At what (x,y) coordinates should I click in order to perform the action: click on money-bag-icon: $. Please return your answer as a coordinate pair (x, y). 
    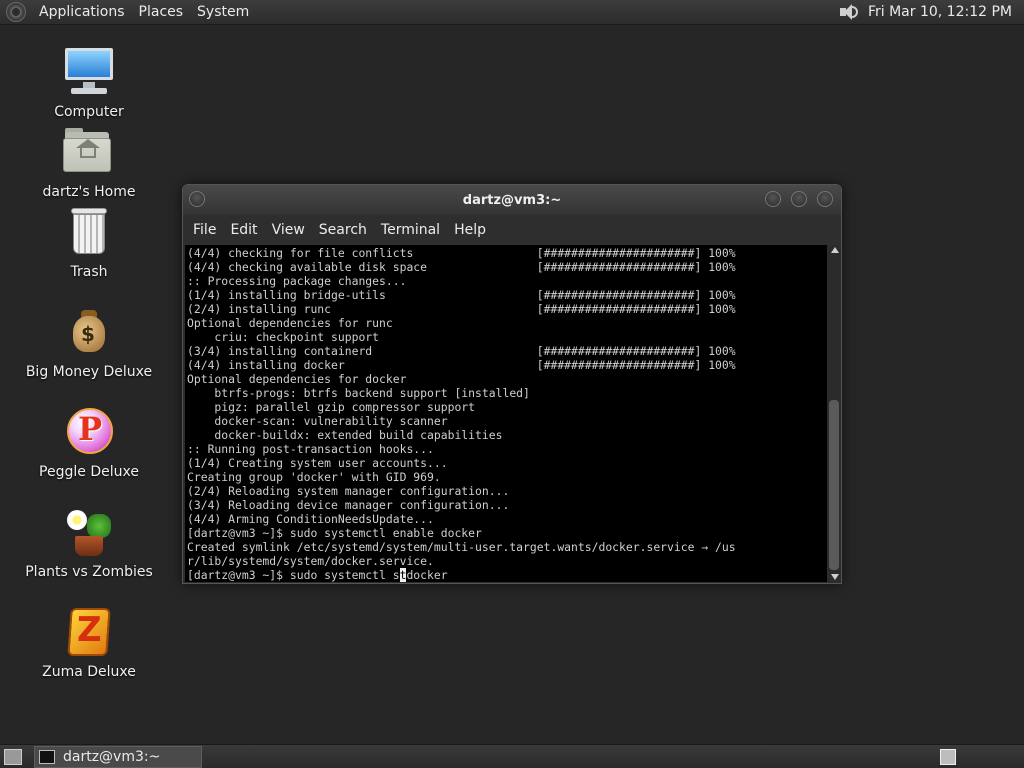
    Looking at the image, I should click on (89, 332).